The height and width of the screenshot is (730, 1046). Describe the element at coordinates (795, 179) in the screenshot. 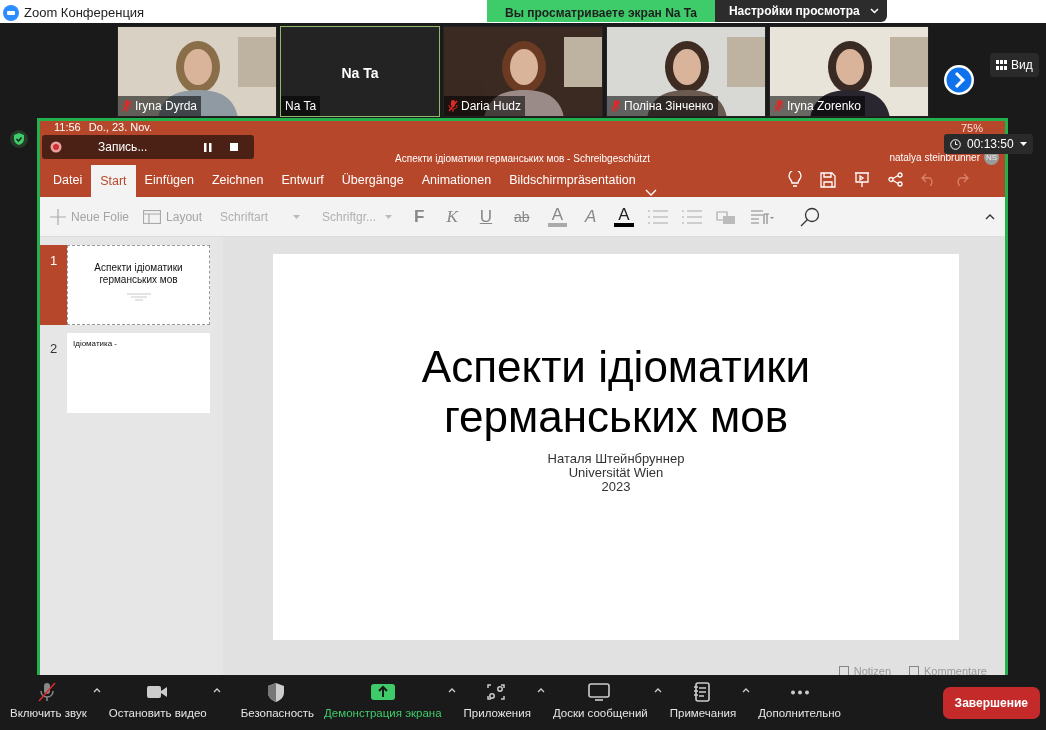

I see `lightbulb-icon` at that location.